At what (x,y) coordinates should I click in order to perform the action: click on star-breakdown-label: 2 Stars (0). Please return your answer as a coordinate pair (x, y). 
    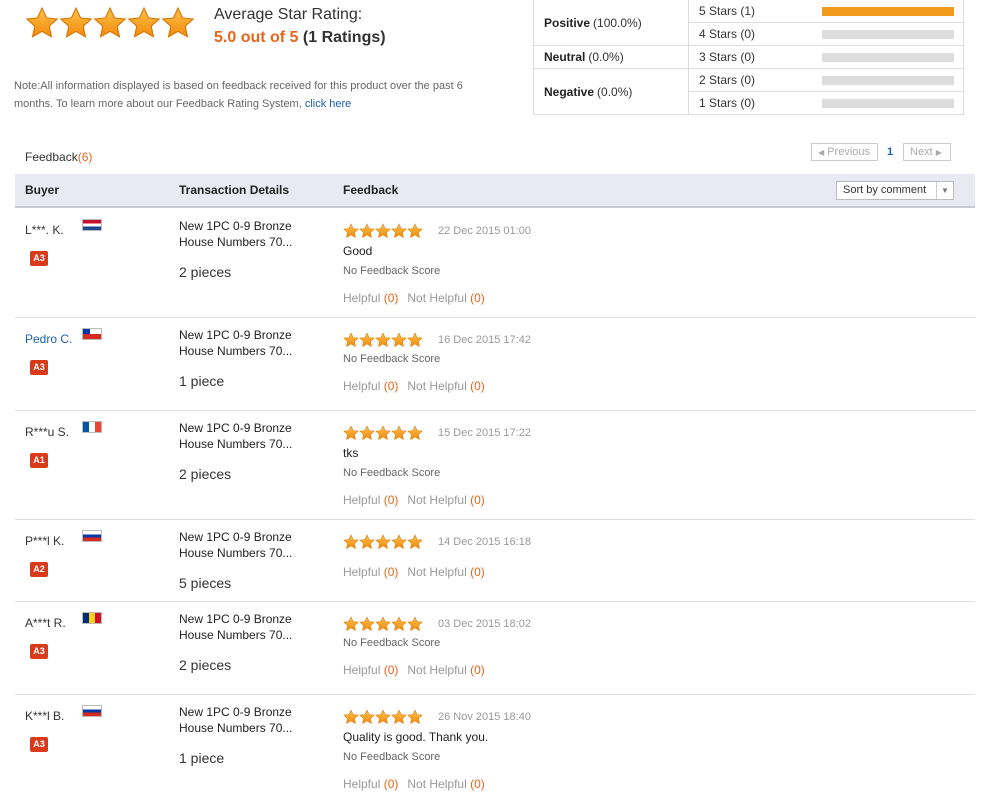
    Looking at the image, I should click on (727, 80).